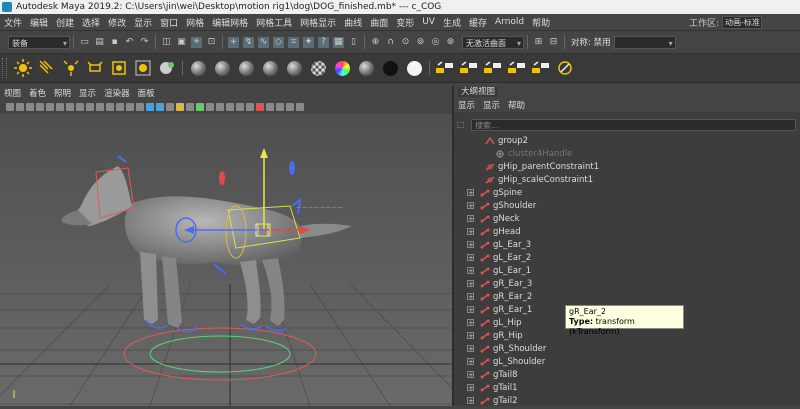 This screenshot has width=800, height=409. I want to click on snap-view-icon: ⊚, so click(420, 42).